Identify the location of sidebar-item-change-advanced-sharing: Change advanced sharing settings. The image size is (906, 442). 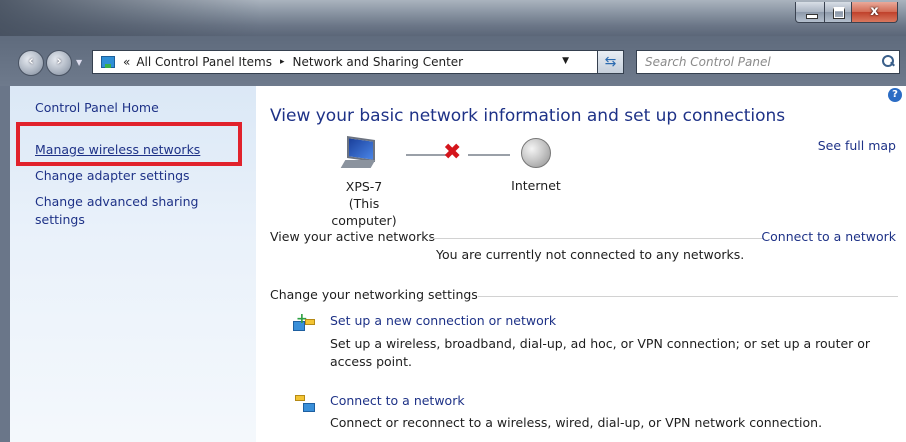
(130, 211).